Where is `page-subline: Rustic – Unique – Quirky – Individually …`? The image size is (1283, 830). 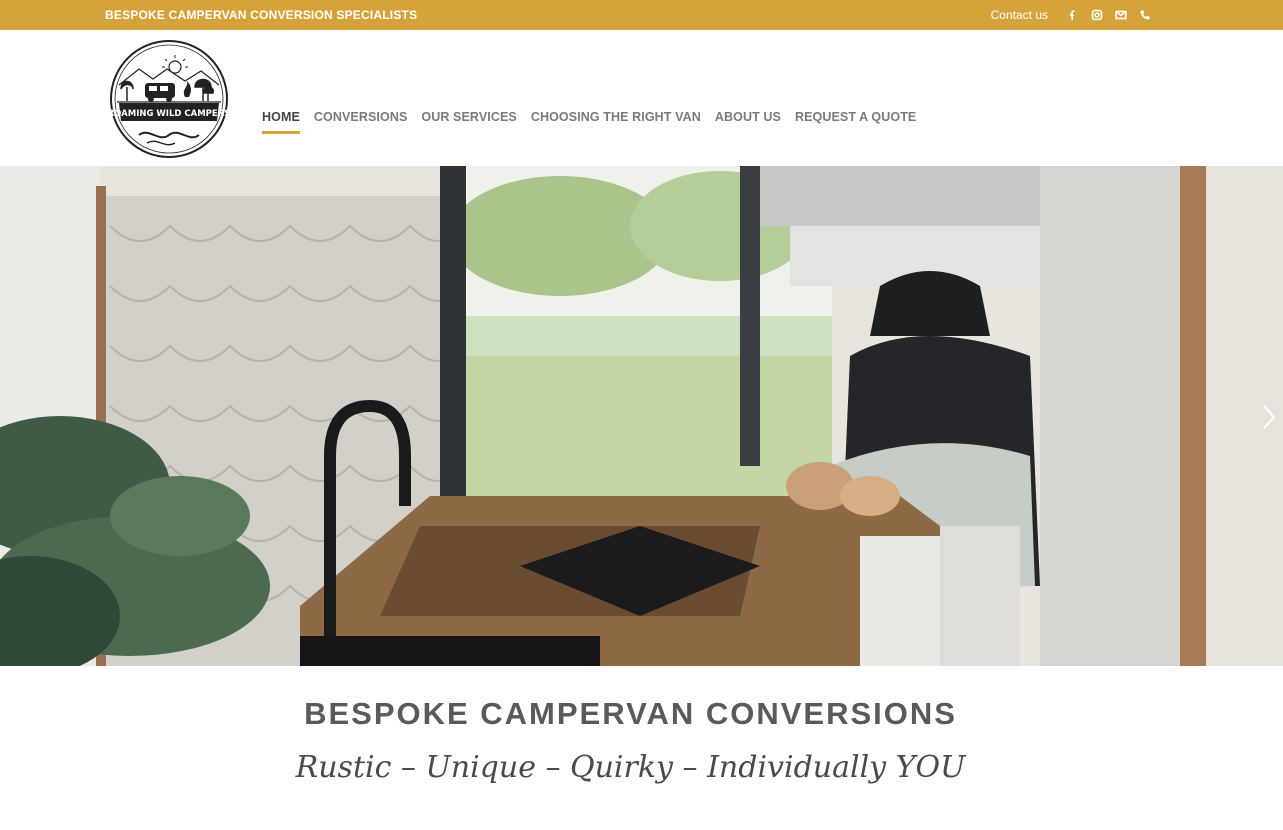
page-subline: Rustic – Unique – Quirky – Individually … is located at coordinates (630, 767).